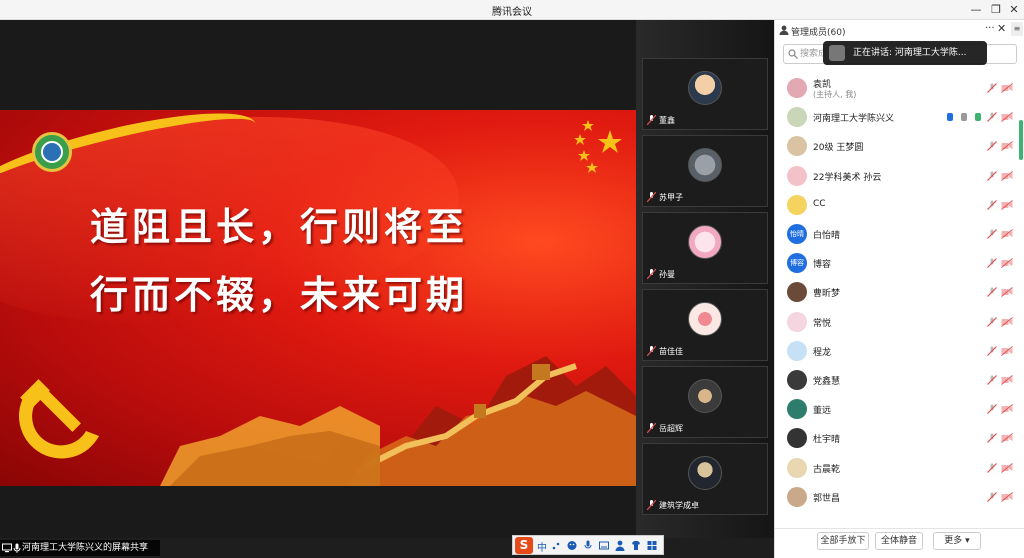 The width and height of the screenshot is (1024, 558). I want to click on more-button: 更多 ▾, so click(957, 541).